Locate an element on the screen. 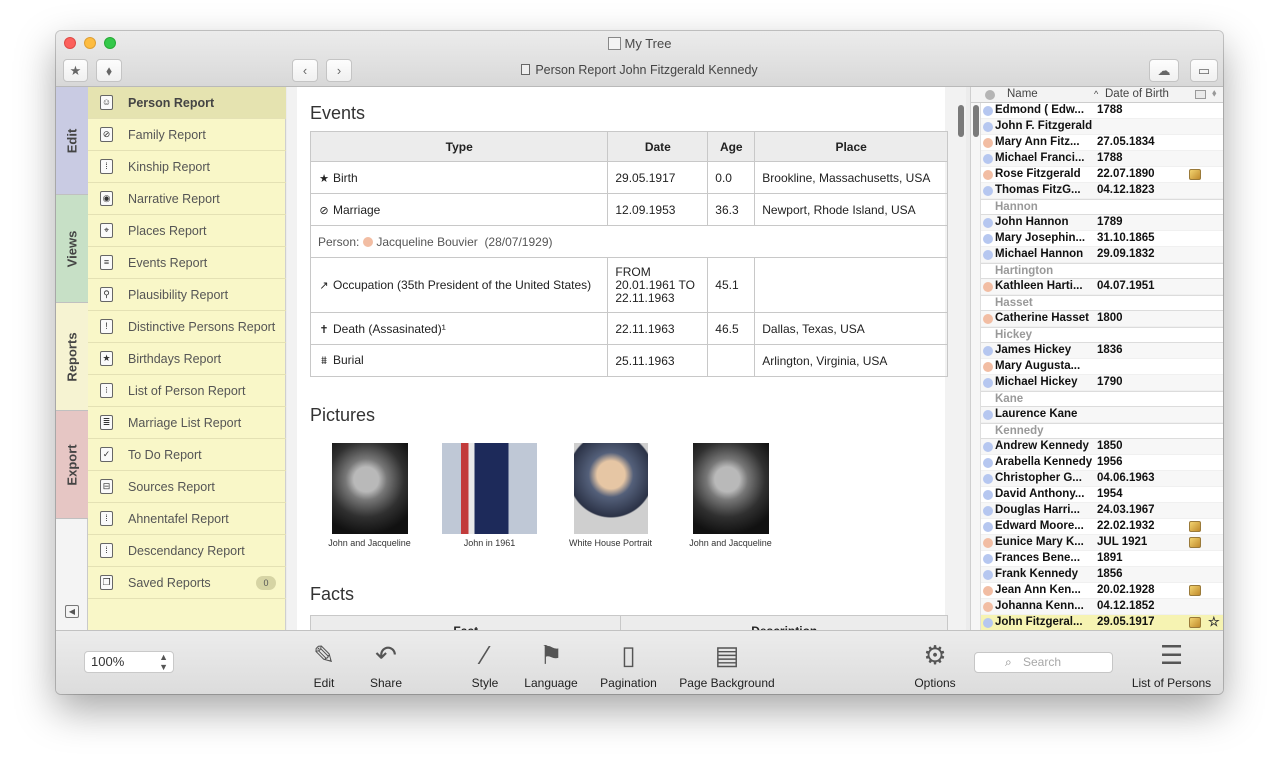  cloud-icon: ☁ is located at coordinates (1164, 70).